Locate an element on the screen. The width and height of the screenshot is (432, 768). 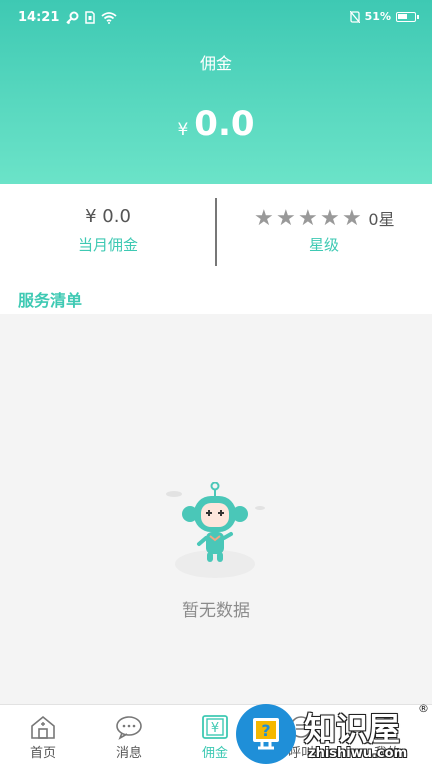
battery-icon is located at coordinates (407, 16).